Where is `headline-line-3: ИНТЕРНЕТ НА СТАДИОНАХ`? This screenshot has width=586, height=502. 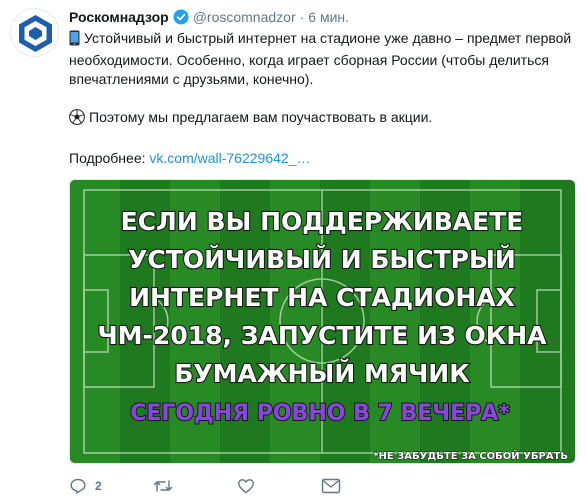
headline-line-3: ИНТЕРНЕТ НА СТАДИОНАХ is located at coordinates (322, 297).